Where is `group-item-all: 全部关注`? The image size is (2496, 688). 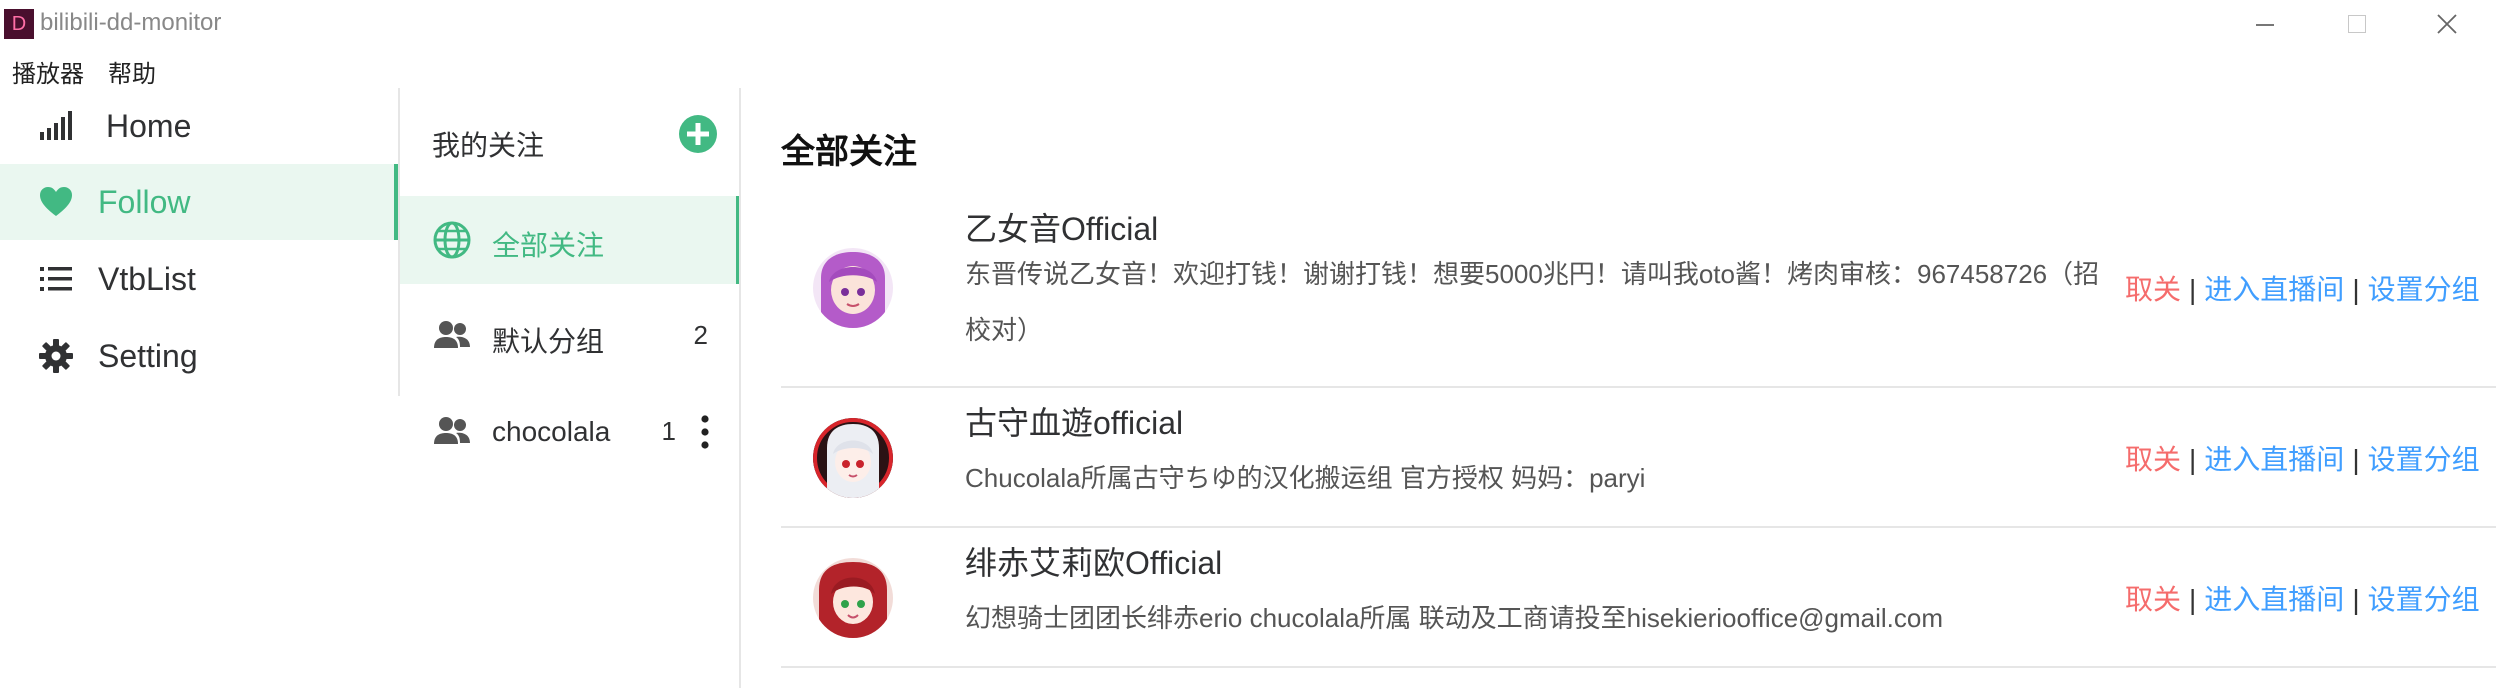 group-item-all: 全部关注 is located at coordinates (570, 240).